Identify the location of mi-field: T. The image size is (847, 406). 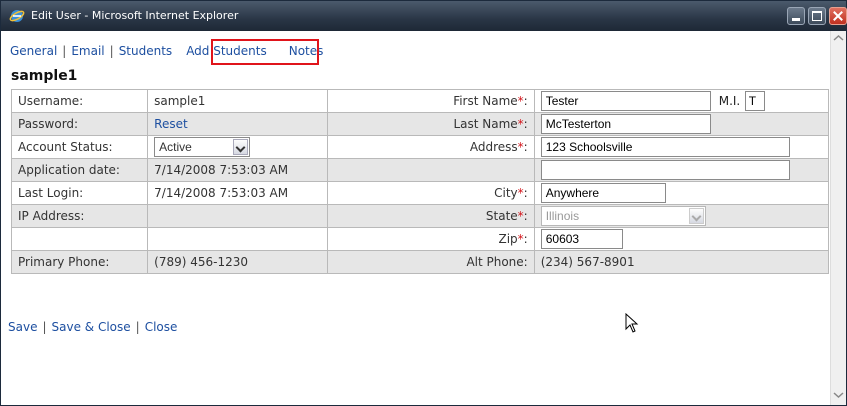
(754, 101).